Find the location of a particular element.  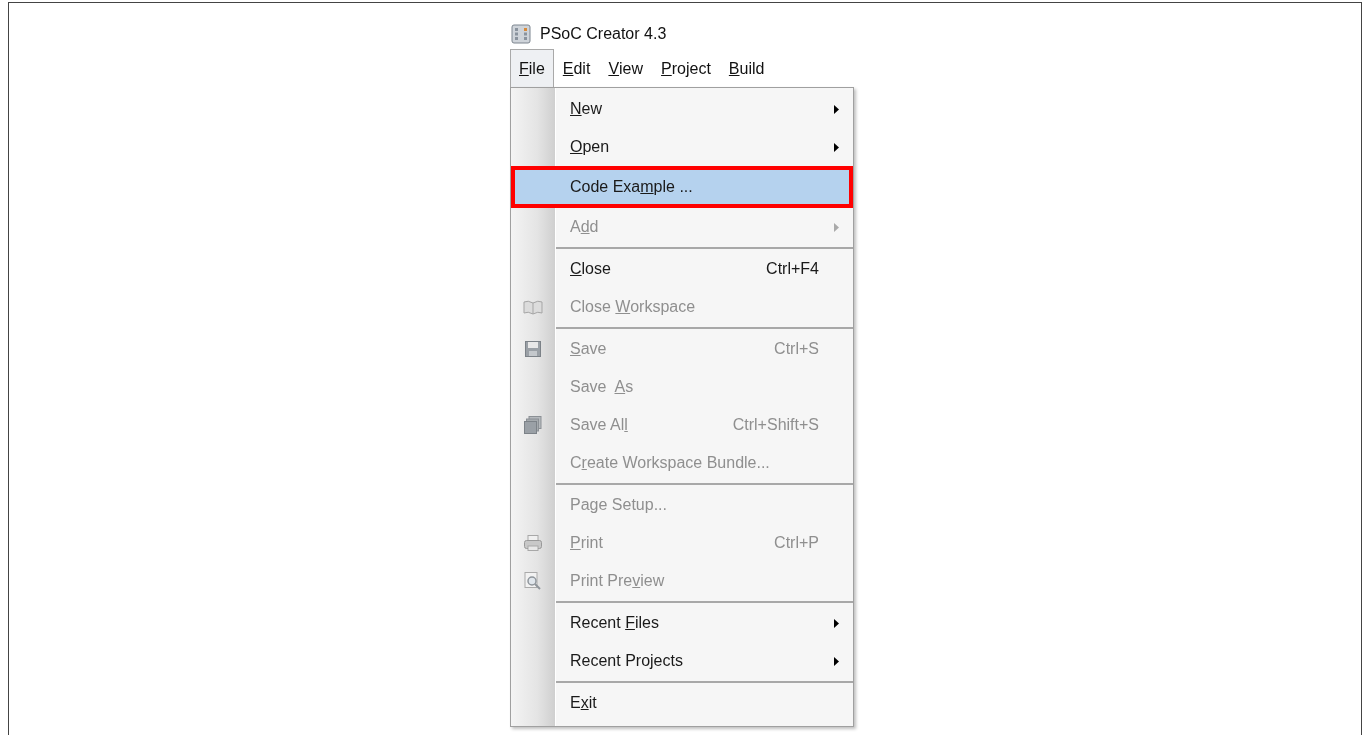

menu-item: Exit is located at coordinates (682, 703).